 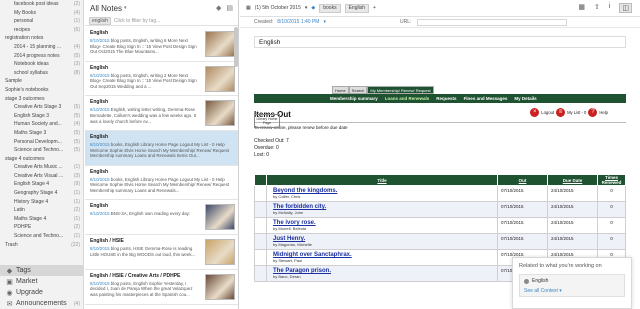 I want to click on sidebar-toggle-icon: ◫, so click(x=625, y=8).